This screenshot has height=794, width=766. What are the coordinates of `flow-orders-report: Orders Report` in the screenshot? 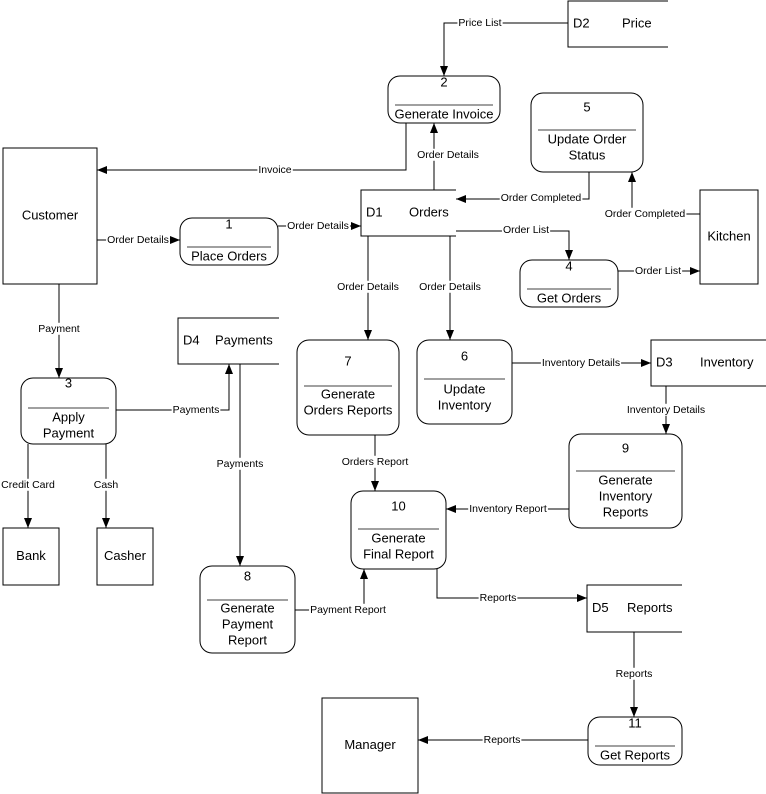 It's located at (375, 463).